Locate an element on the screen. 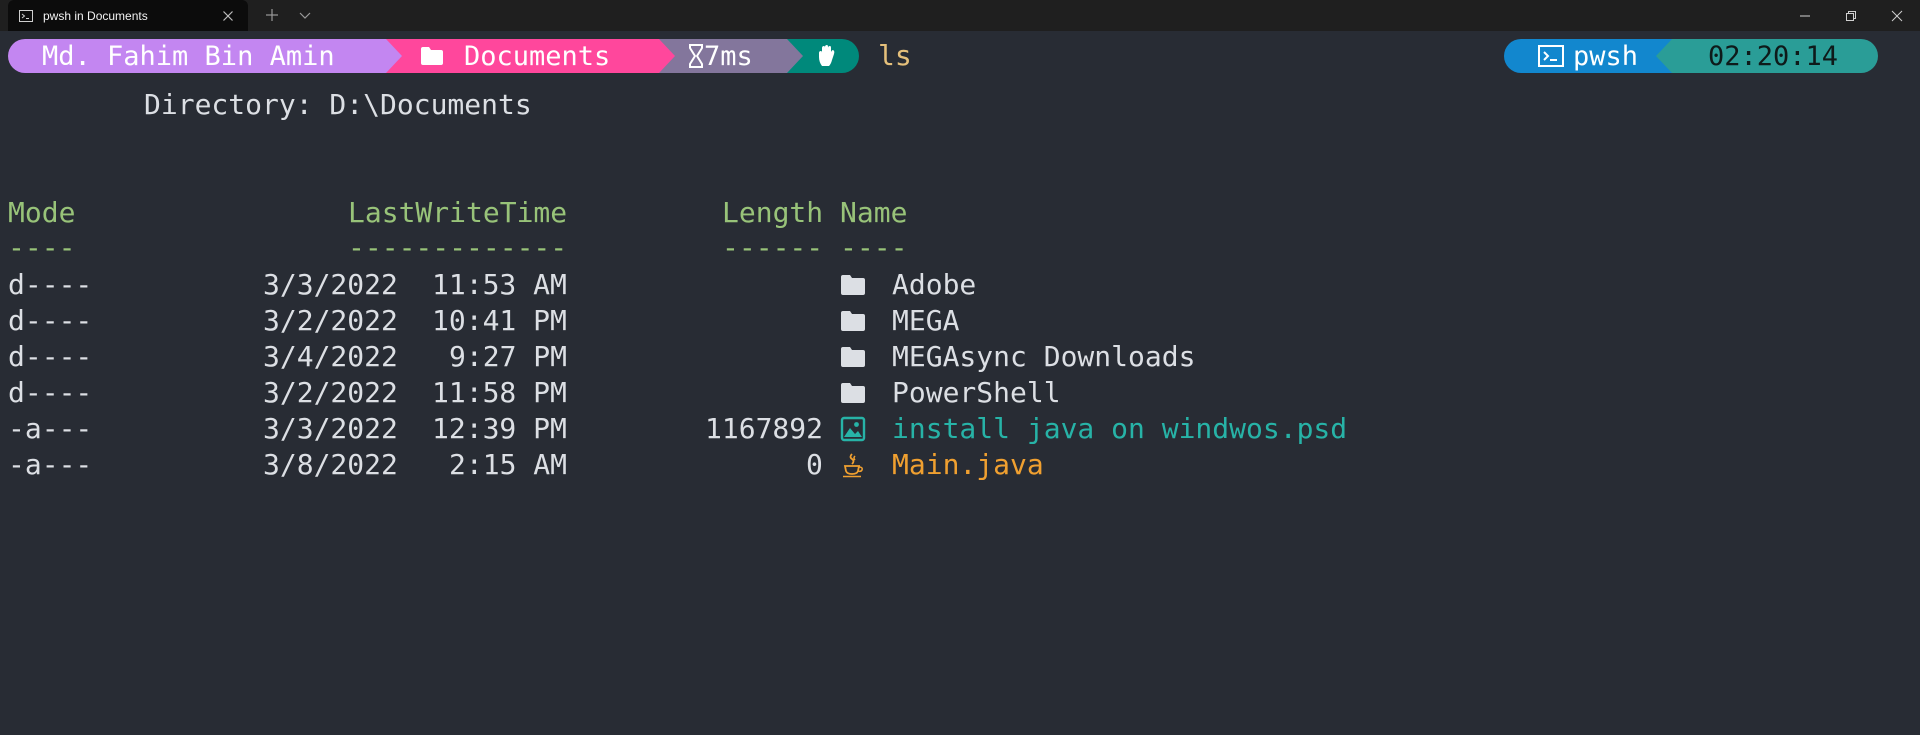  listing-header: Mode LastWriteTime Length Name is located at coordinates (960, 213).